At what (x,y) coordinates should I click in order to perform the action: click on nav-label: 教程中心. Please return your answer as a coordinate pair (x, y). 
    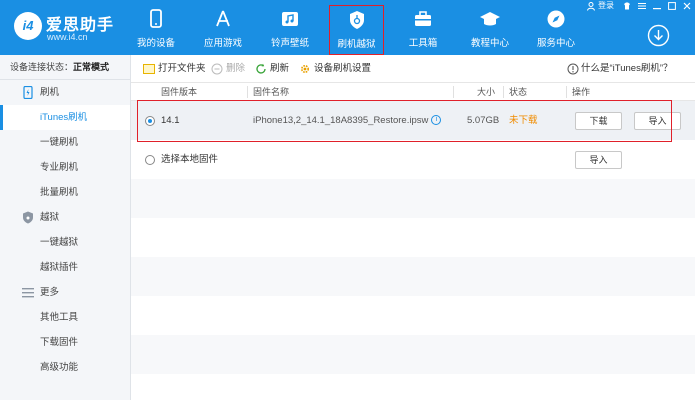
    Looking at the image, I should click on (489, 43).